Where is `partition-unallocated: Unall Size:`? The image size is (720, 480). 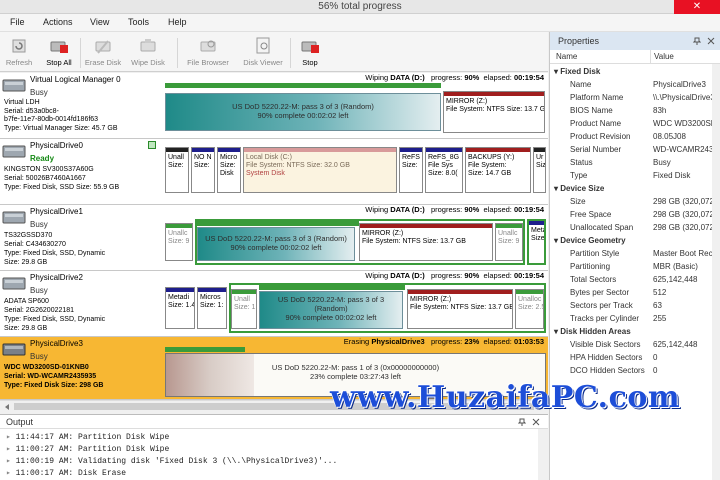
partition-unallocated: Unall Size: is located at coordinates (177, 170).